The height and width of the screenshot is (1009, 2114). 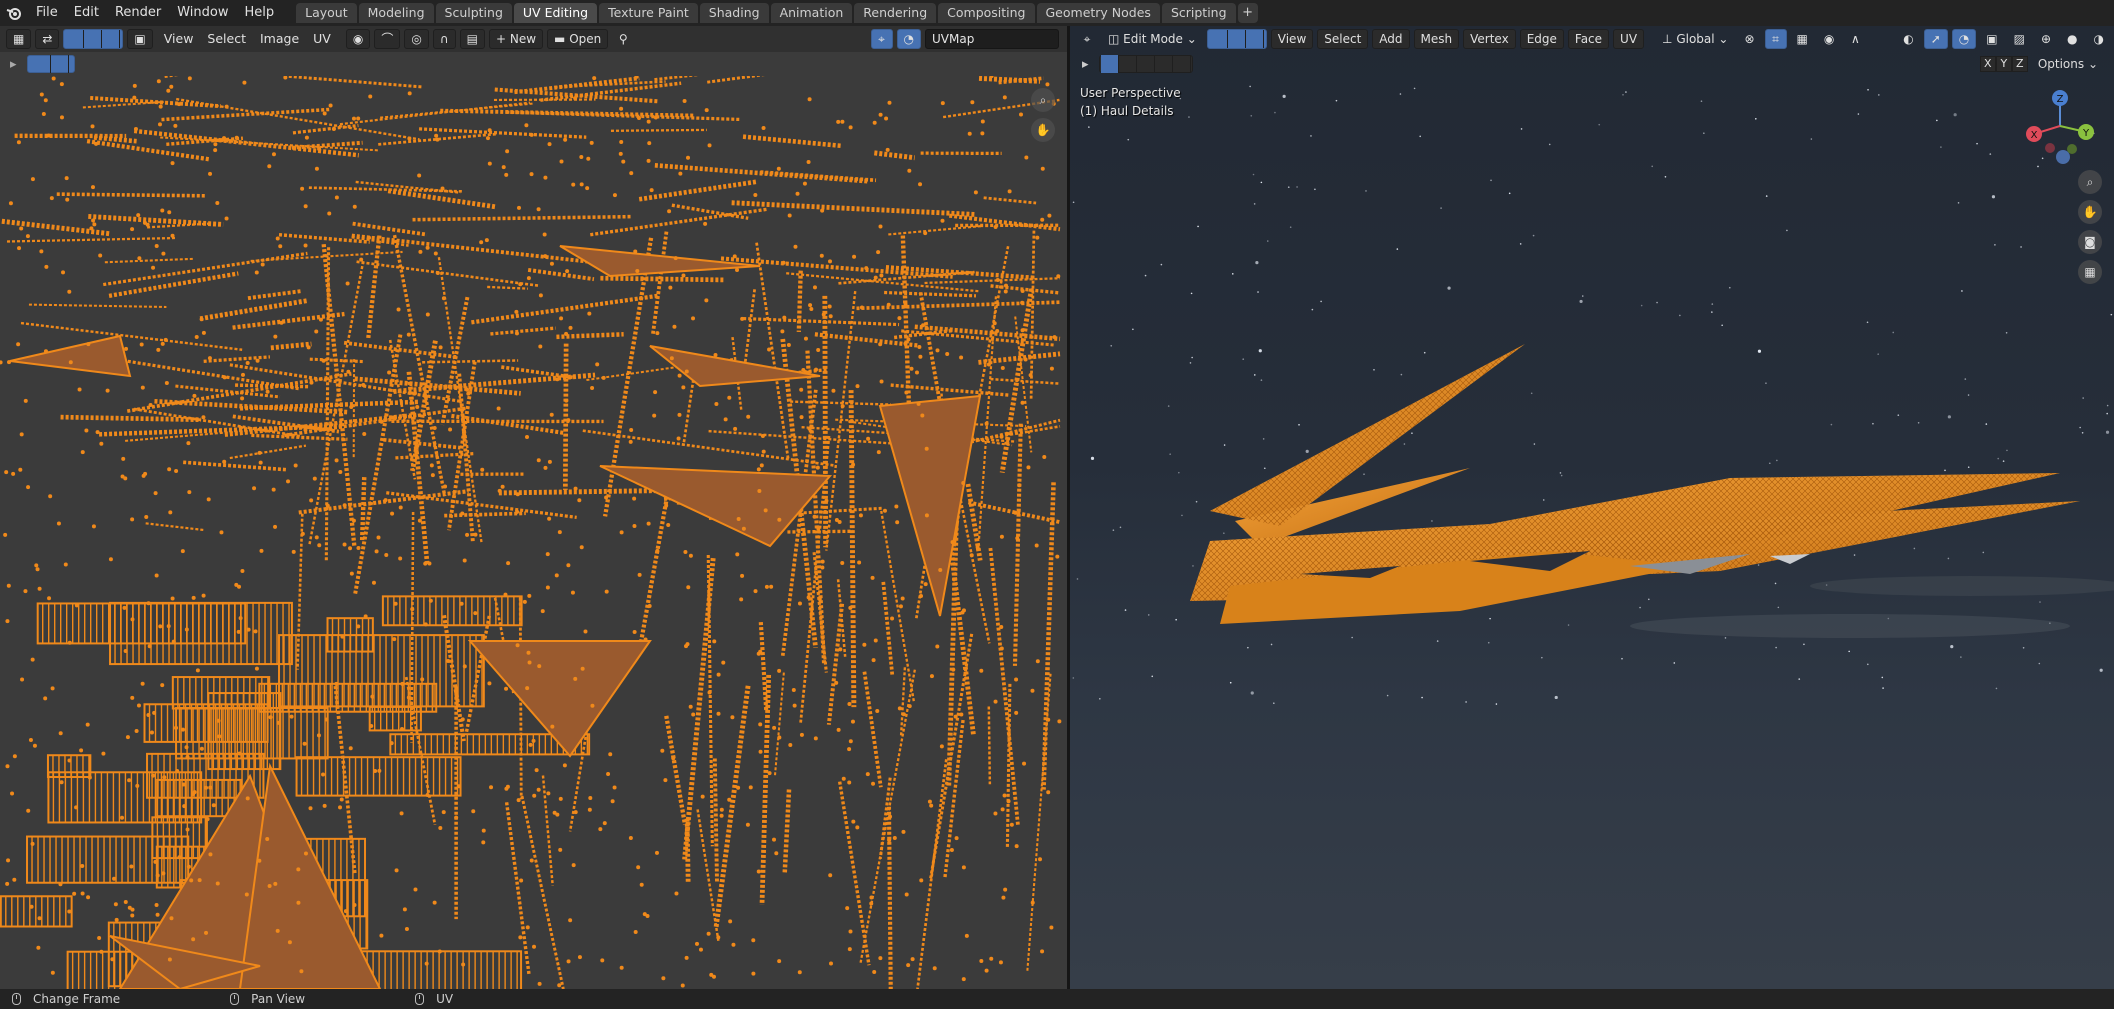 I want to click on proportional-edit-icon: ◎, so click(x=416, y=39).